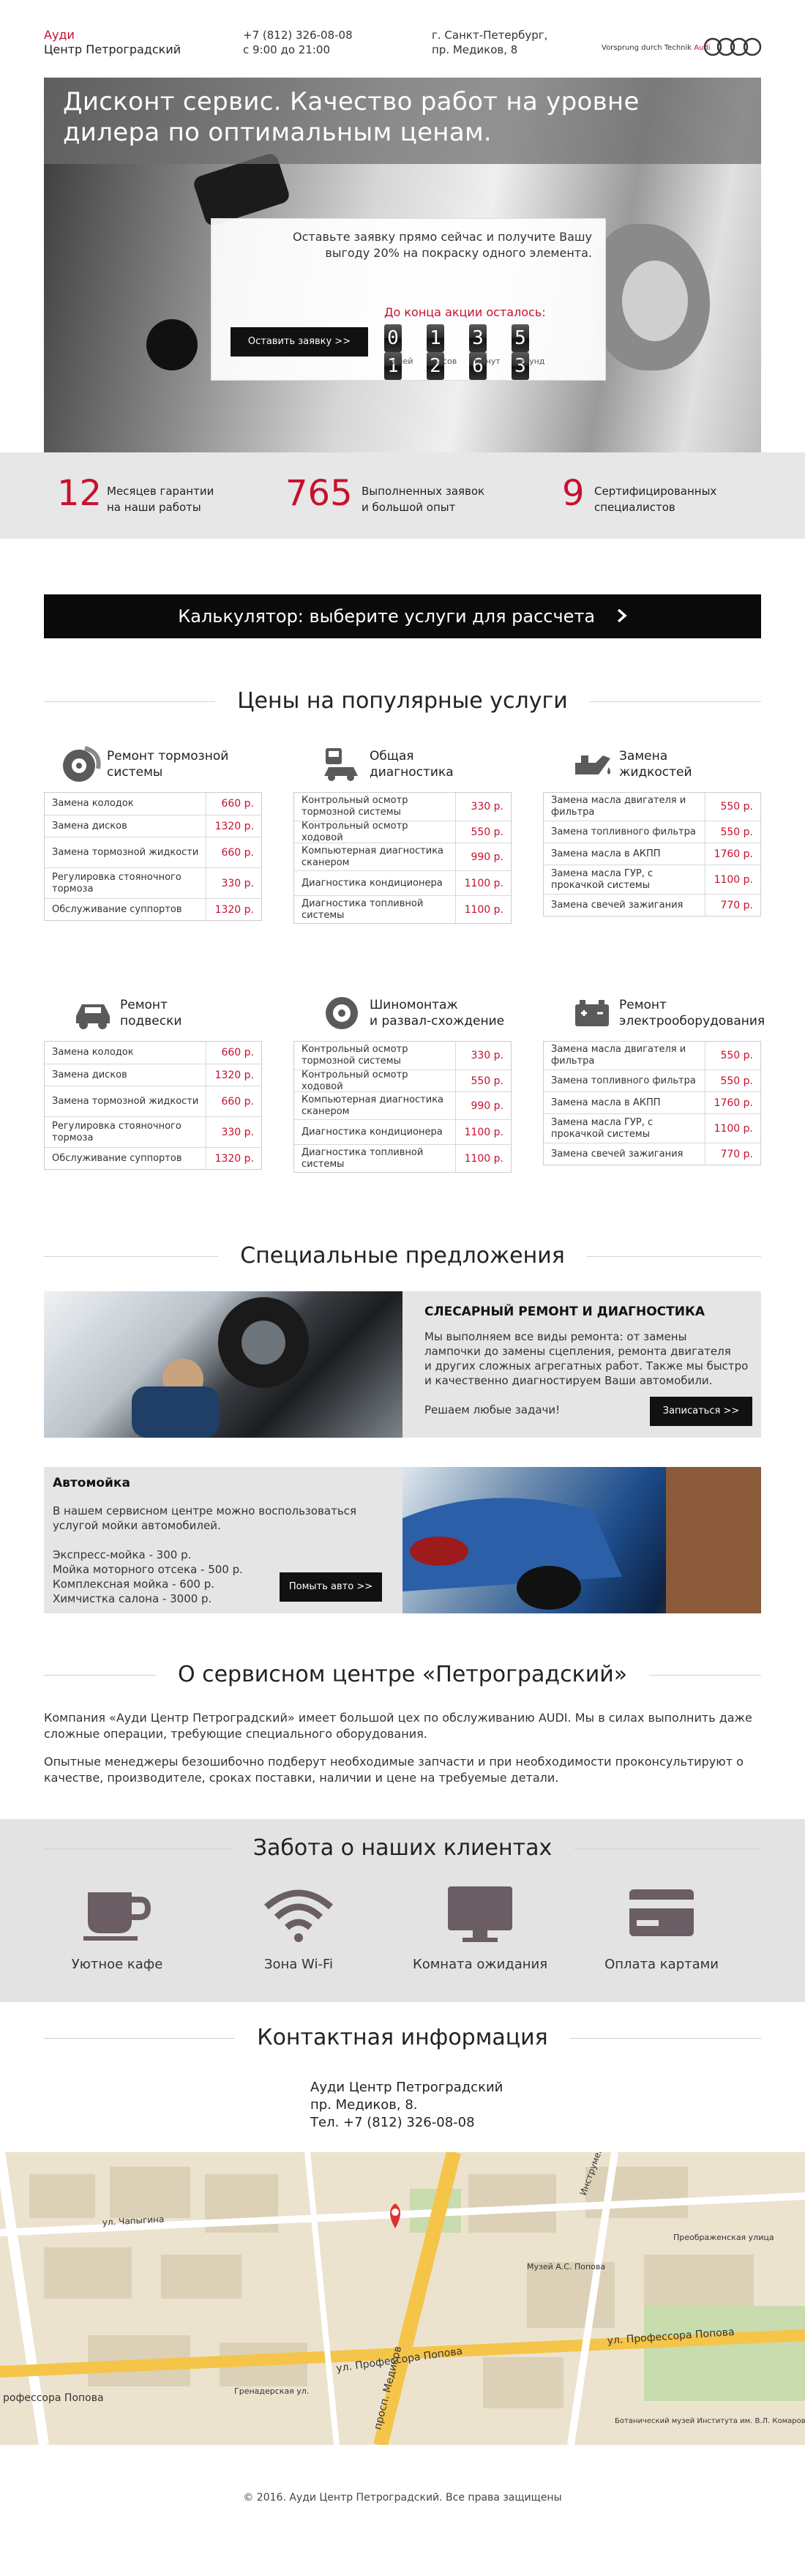  What do you see at coordinates (299, 341) in the screenshot?
I see `leave-request-button: Оставить заявку >>` at bounding box center [299, 341].